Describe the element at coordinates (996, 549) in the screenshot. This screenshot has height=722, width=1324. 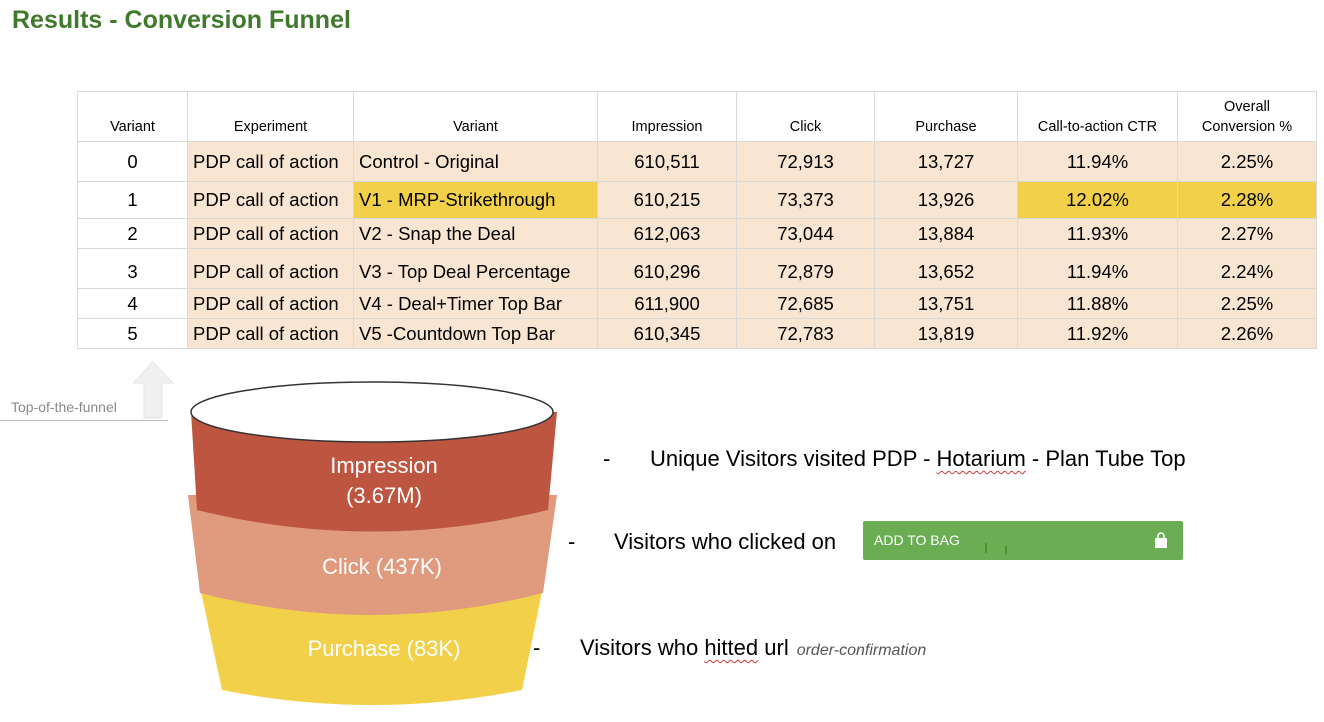
I see `cursor-marks-icon` at that location.